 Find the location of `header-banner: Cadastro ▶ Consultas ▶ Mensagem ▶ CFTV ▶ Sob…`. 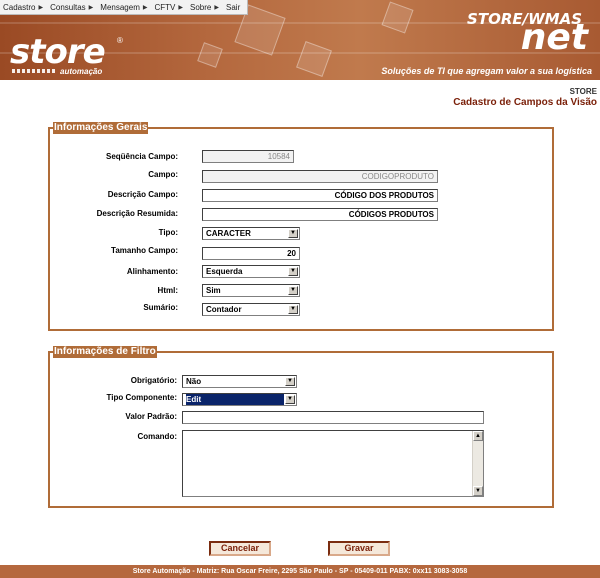

header-banner: Cadastro ▶ Consultas ▶ Mensagem ▶ CFTV ▶ Sob… is located at coordinates (300, 40).